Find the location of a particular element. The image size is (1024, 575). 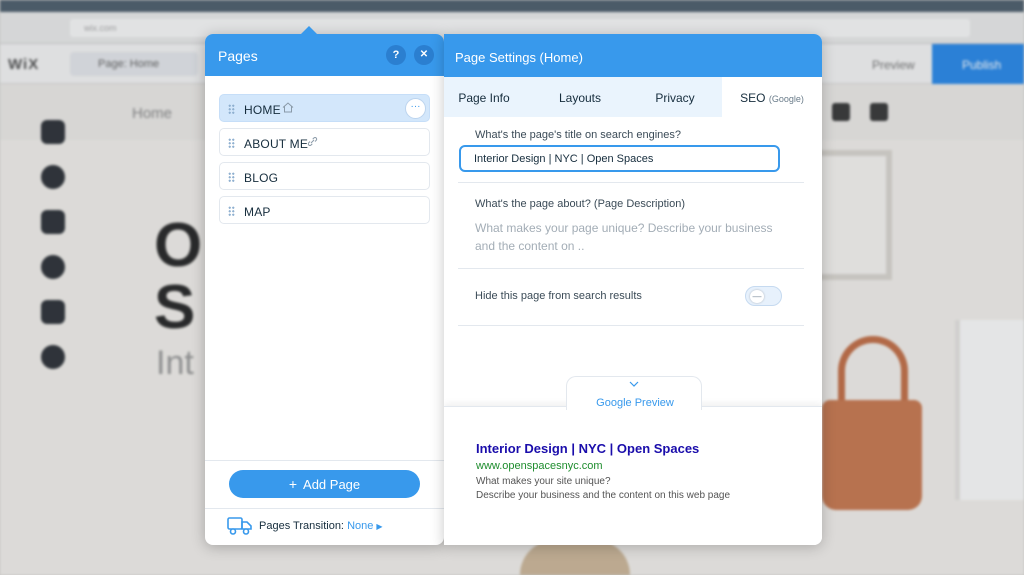

page-list: HOME ··· ABOUT ME BLOG MAP is located at coordinates (324, 162).